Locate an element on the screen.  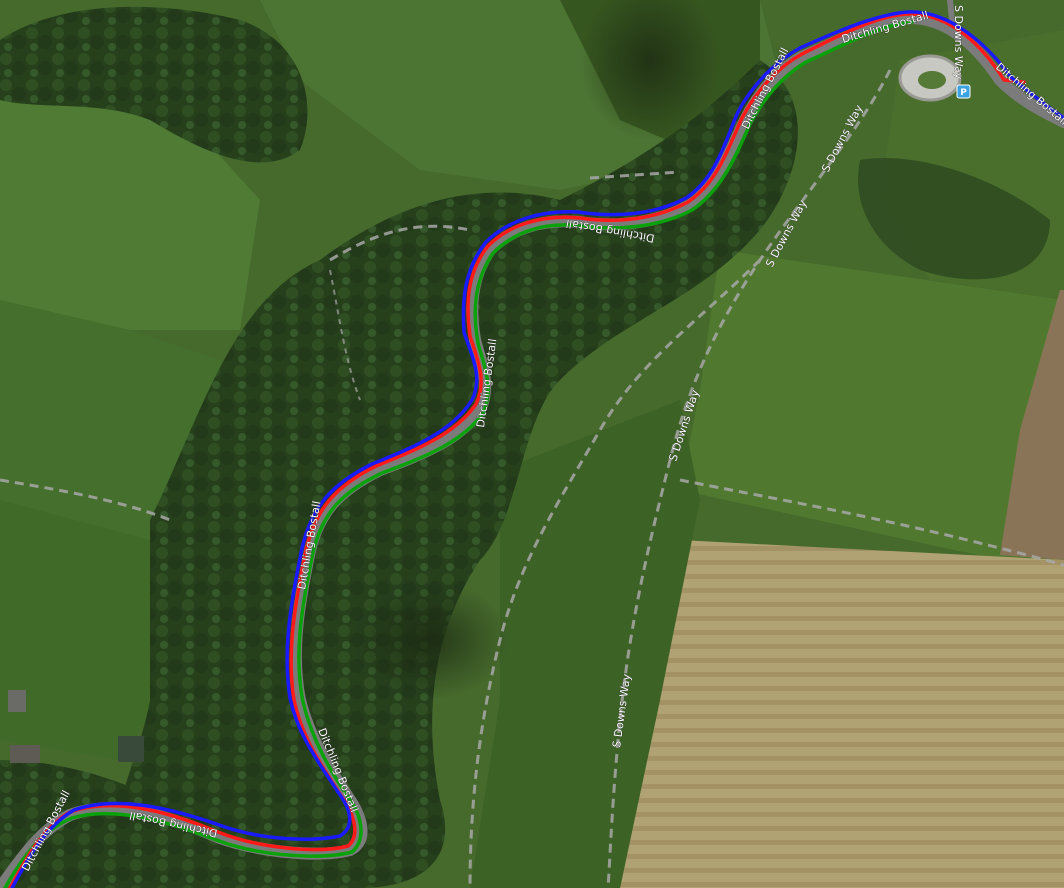
label-sdw-north: S Downs Way is located at coordinates (958, 42).